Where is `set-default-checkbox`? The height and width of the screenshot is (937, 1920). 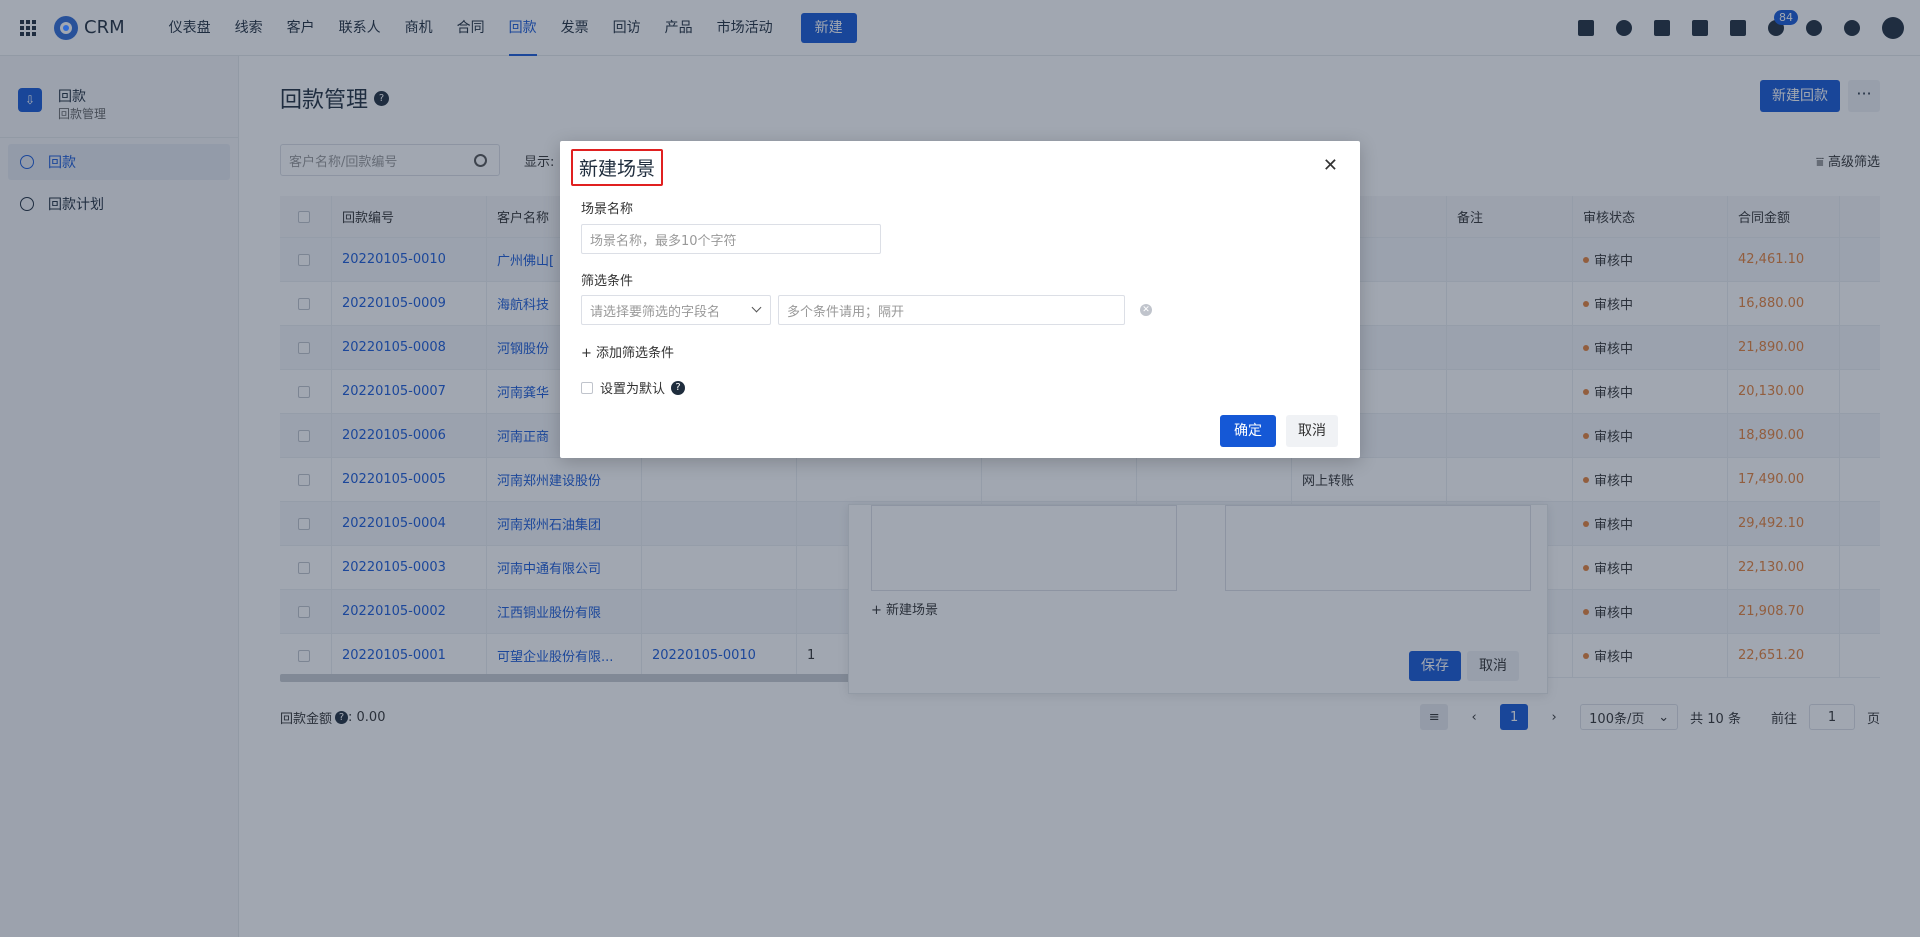 set-default-checkbox is located at coordinates (587, 387).